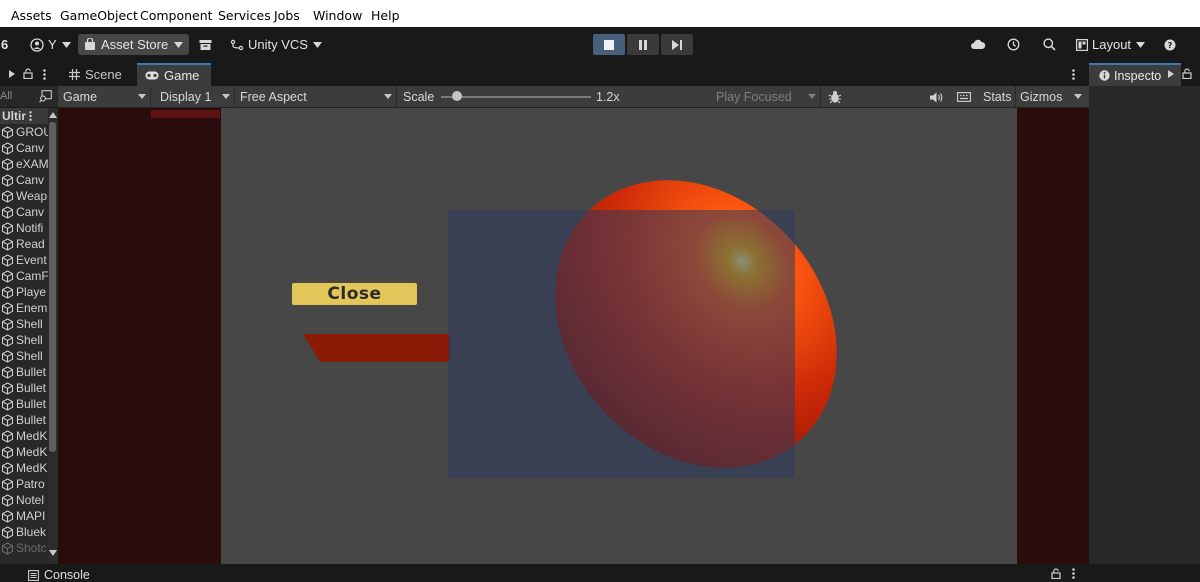 Image resolution: width=1200 pixels, height=582 pixels. What do you see at coordinates (50, 44) in the screenshot?
I see `account-dropdown: Y` at bounding box center [50, 44].